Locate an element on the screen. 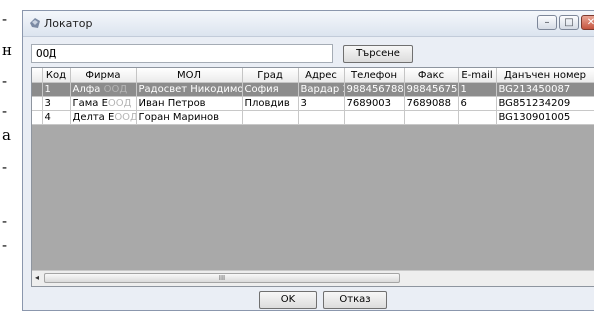  close-icon: ✕ is located at coordinates (590, 22).